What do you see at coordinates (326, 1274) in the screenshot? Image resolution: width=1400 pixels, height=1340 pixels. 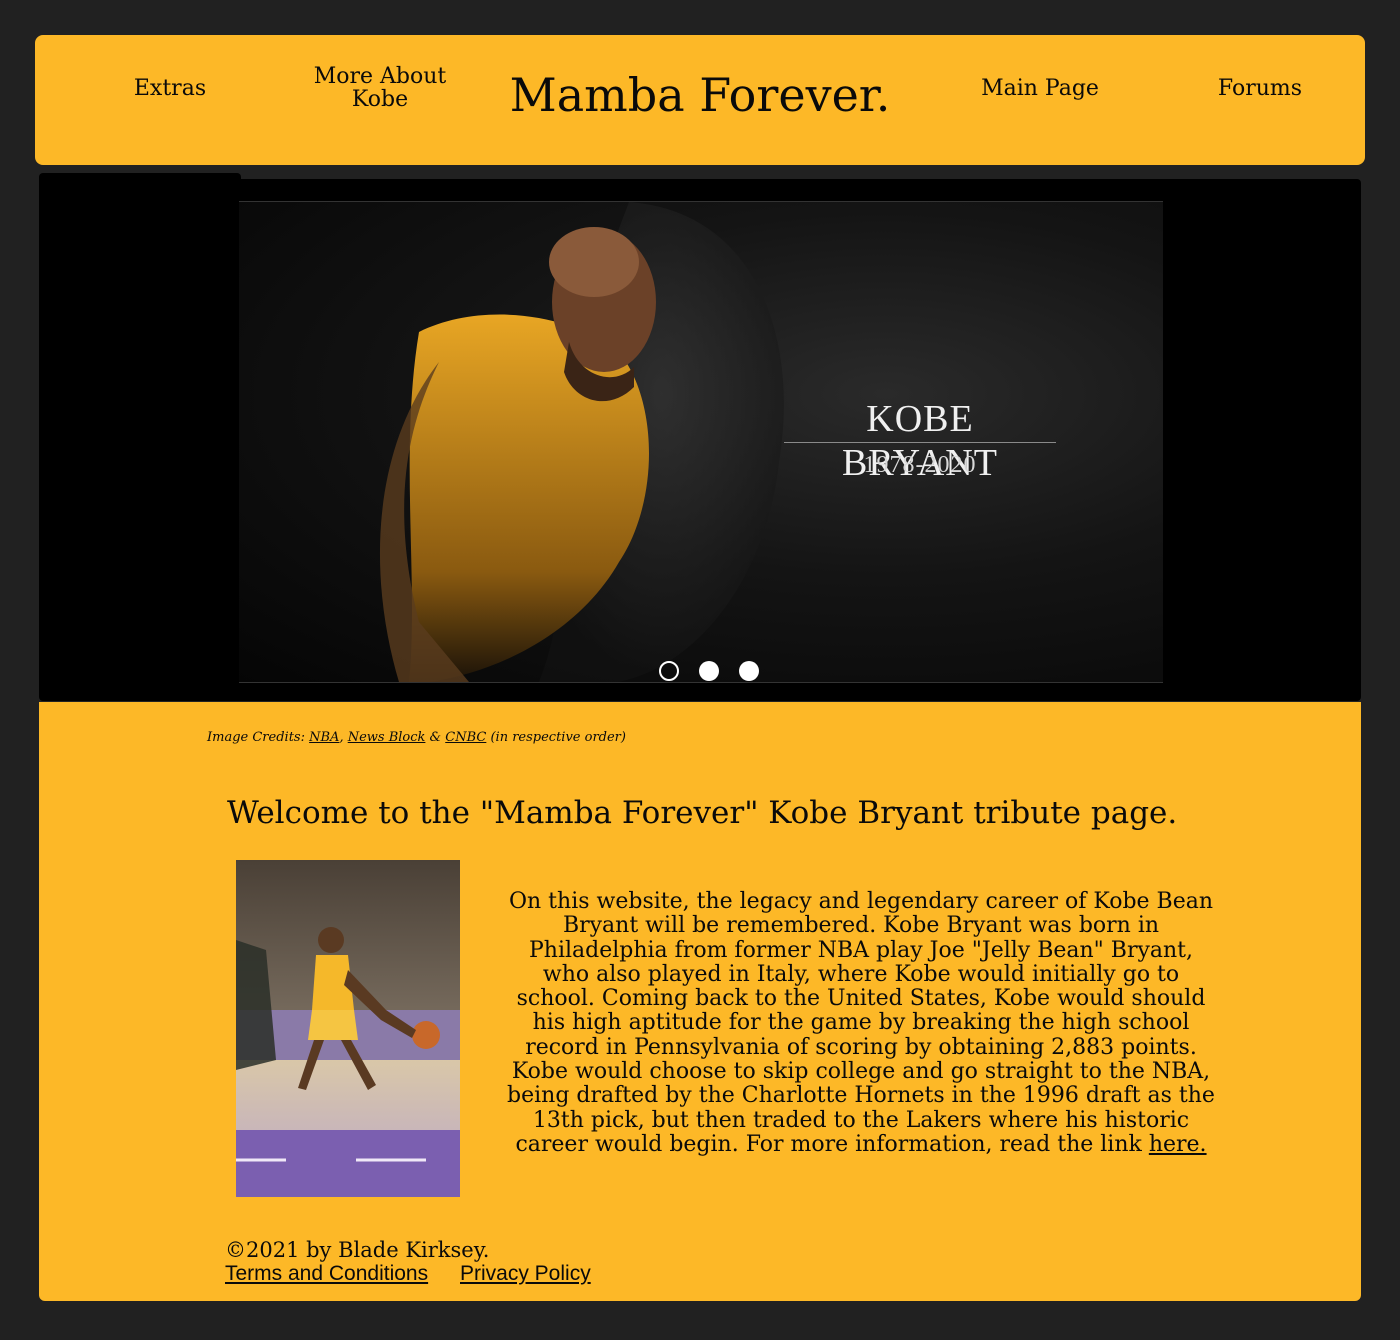 I see `terms-and-conditions-link: Terms and Conditions` at bounding box center [326, 1274].